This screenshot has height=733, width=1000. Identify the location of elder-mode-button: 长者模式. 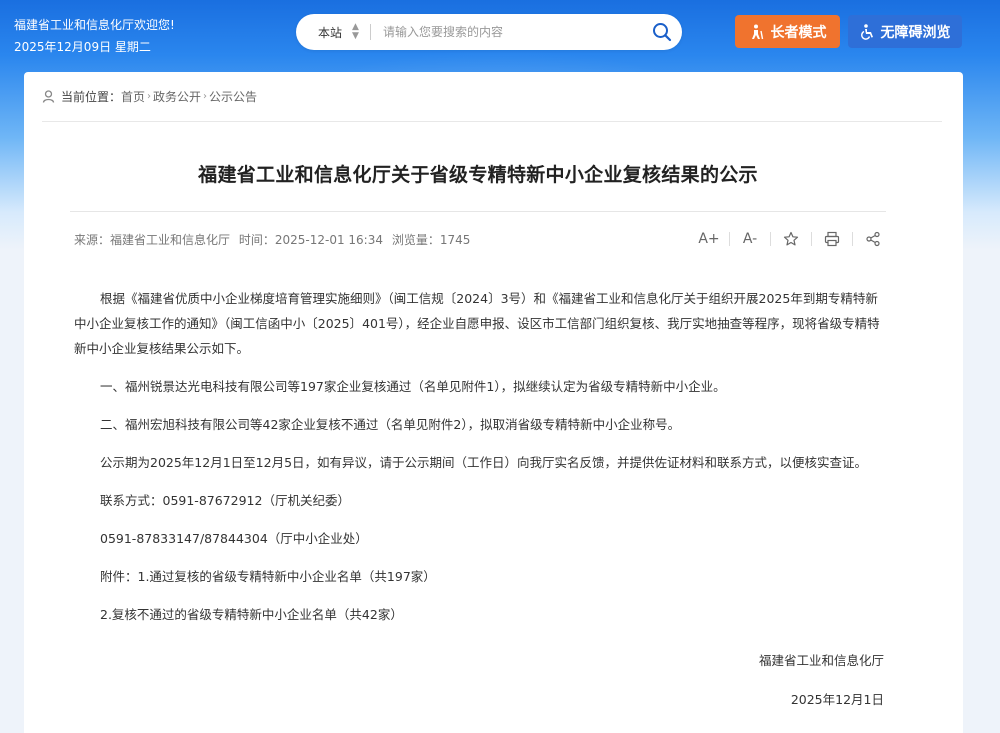
(787, 31).